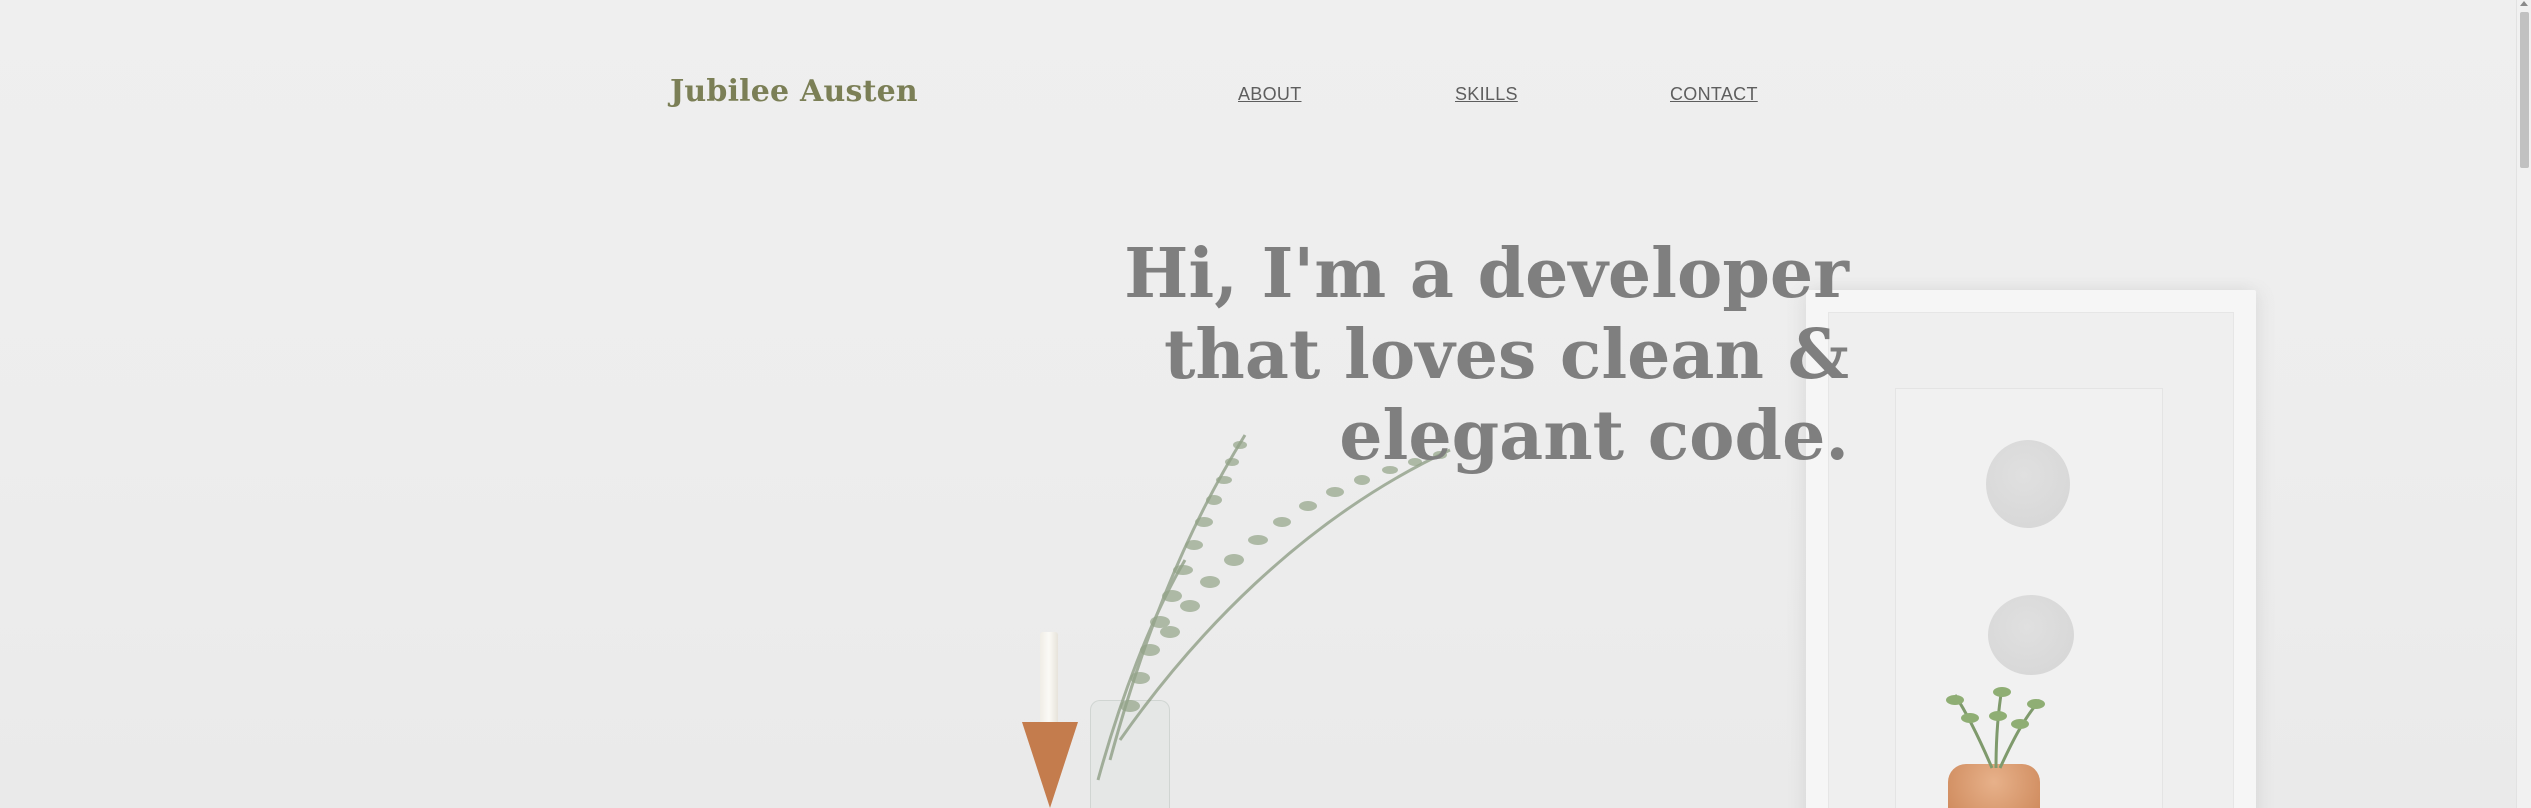 Image resolution: width=2531 pixels, height=808 pixels. Describe the element at coordinates (2523, 404) in the screenshot. I see `vertical-scrollbar` at that location.